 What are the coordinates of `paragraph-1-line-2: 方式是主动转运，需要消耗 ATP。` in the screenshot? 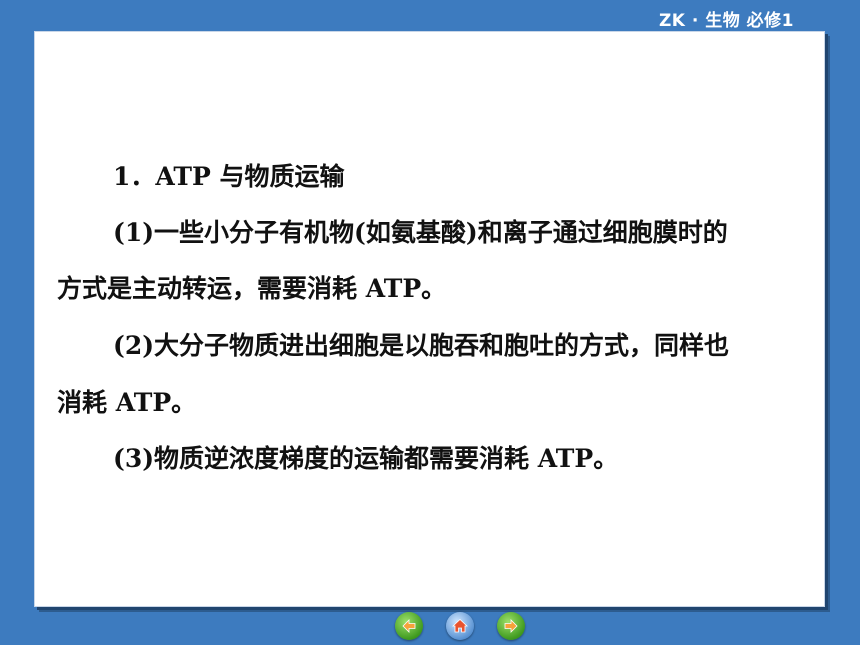 It's located at (252, 288).